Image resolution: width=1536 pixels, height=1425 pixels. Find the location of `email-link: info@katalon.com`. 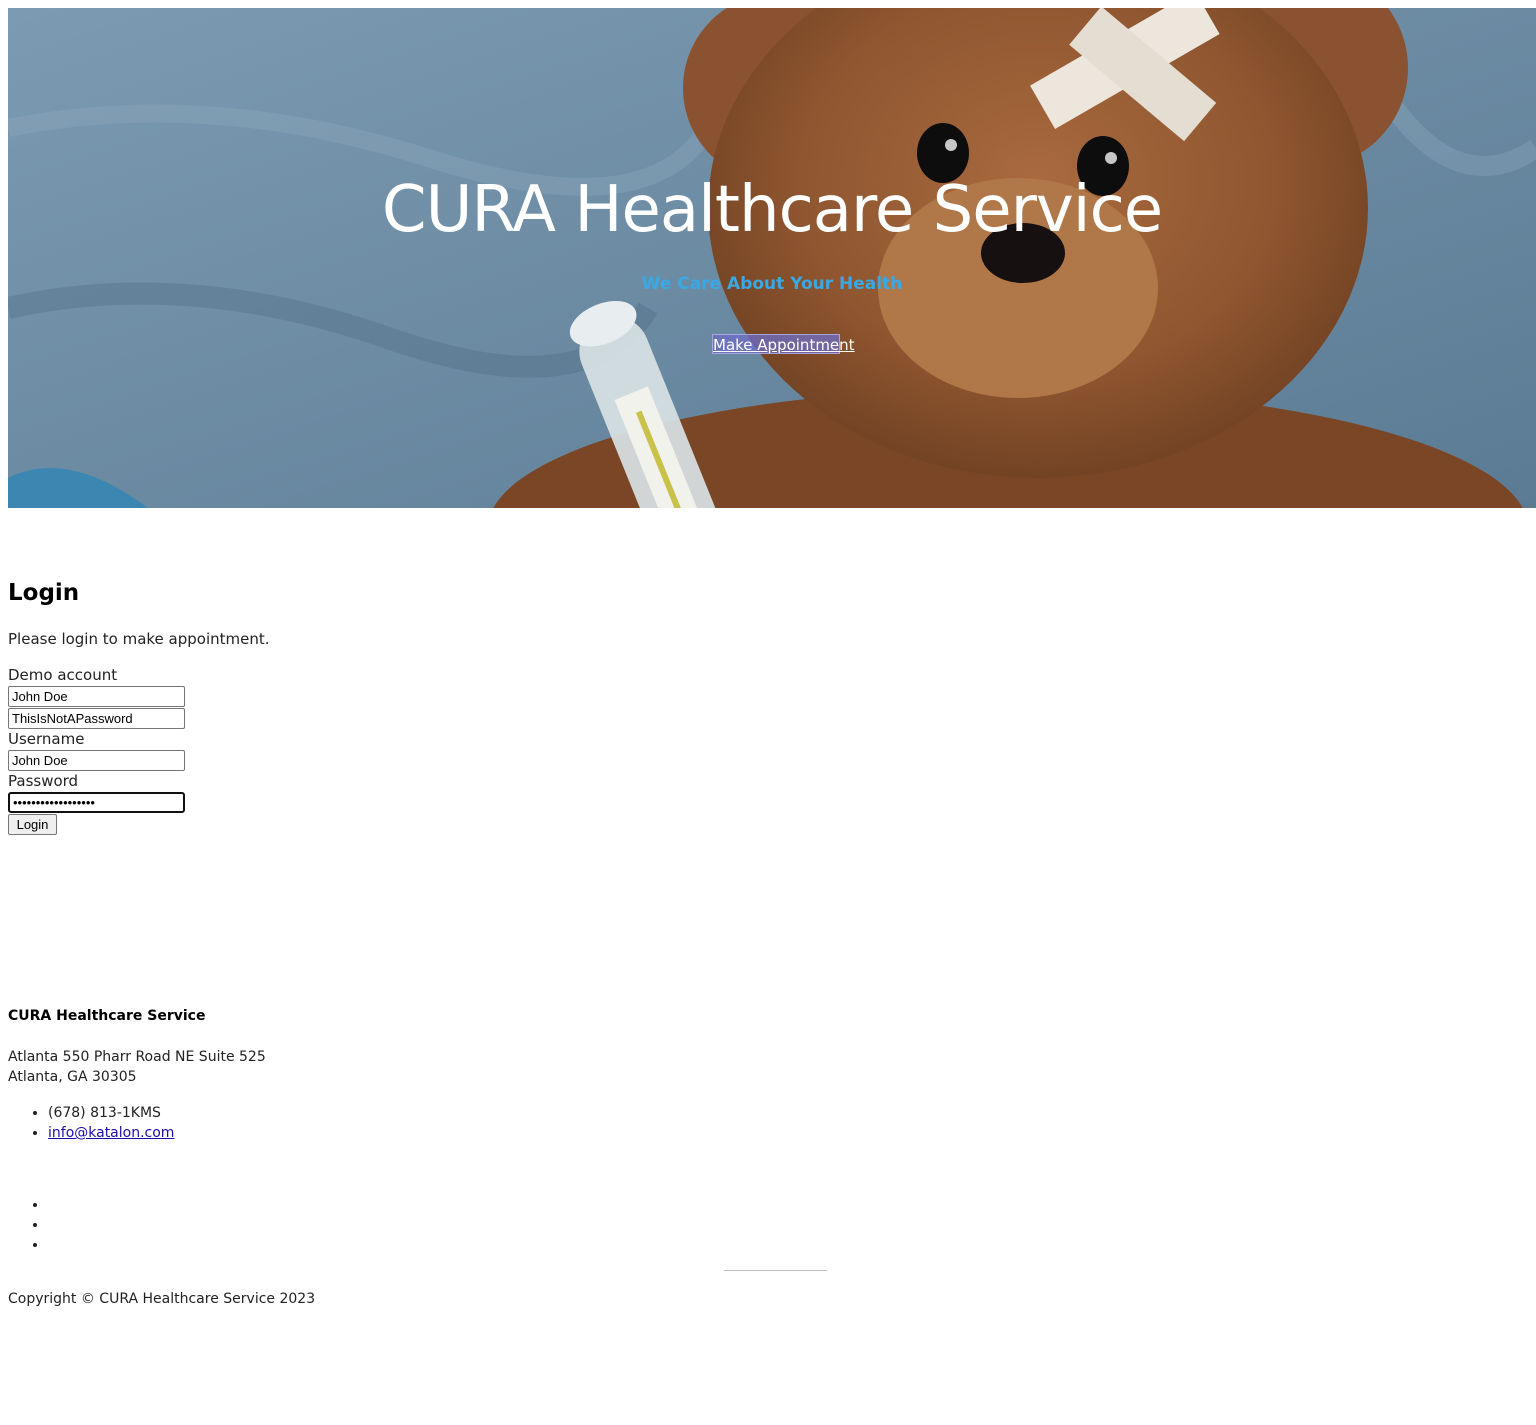

email-link: info@katalon.com is located at coordinates (111, 1133).